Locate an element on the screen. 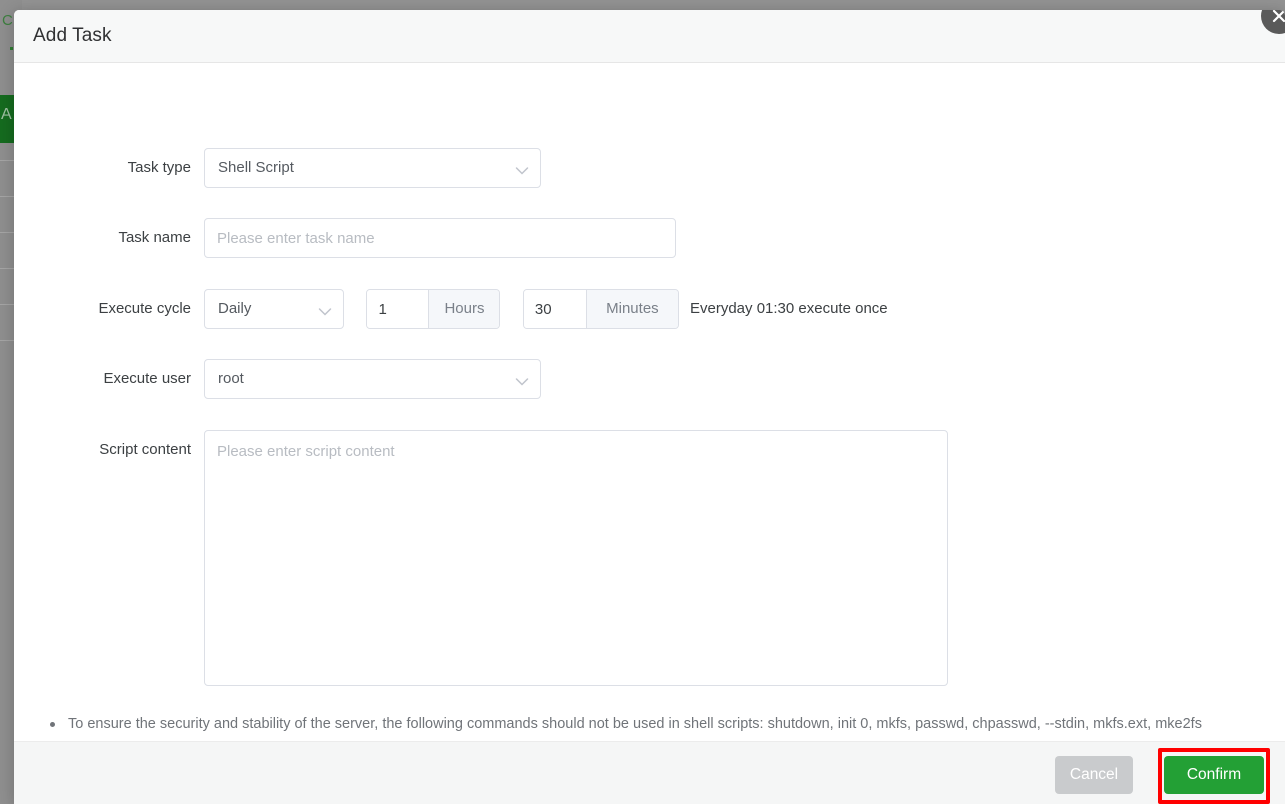 Image resolution: width=1285 pixels, height=804 pixels. dialog-title: Add Task is located at coordinates (72, 35).